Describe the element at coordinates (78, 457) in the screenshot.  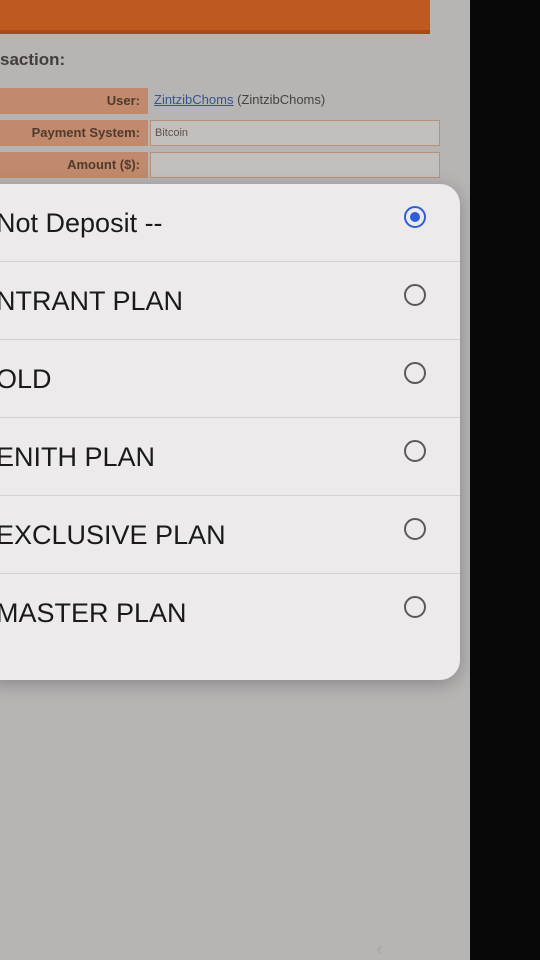
I see `option-label: ENITH PLAN` at that location.